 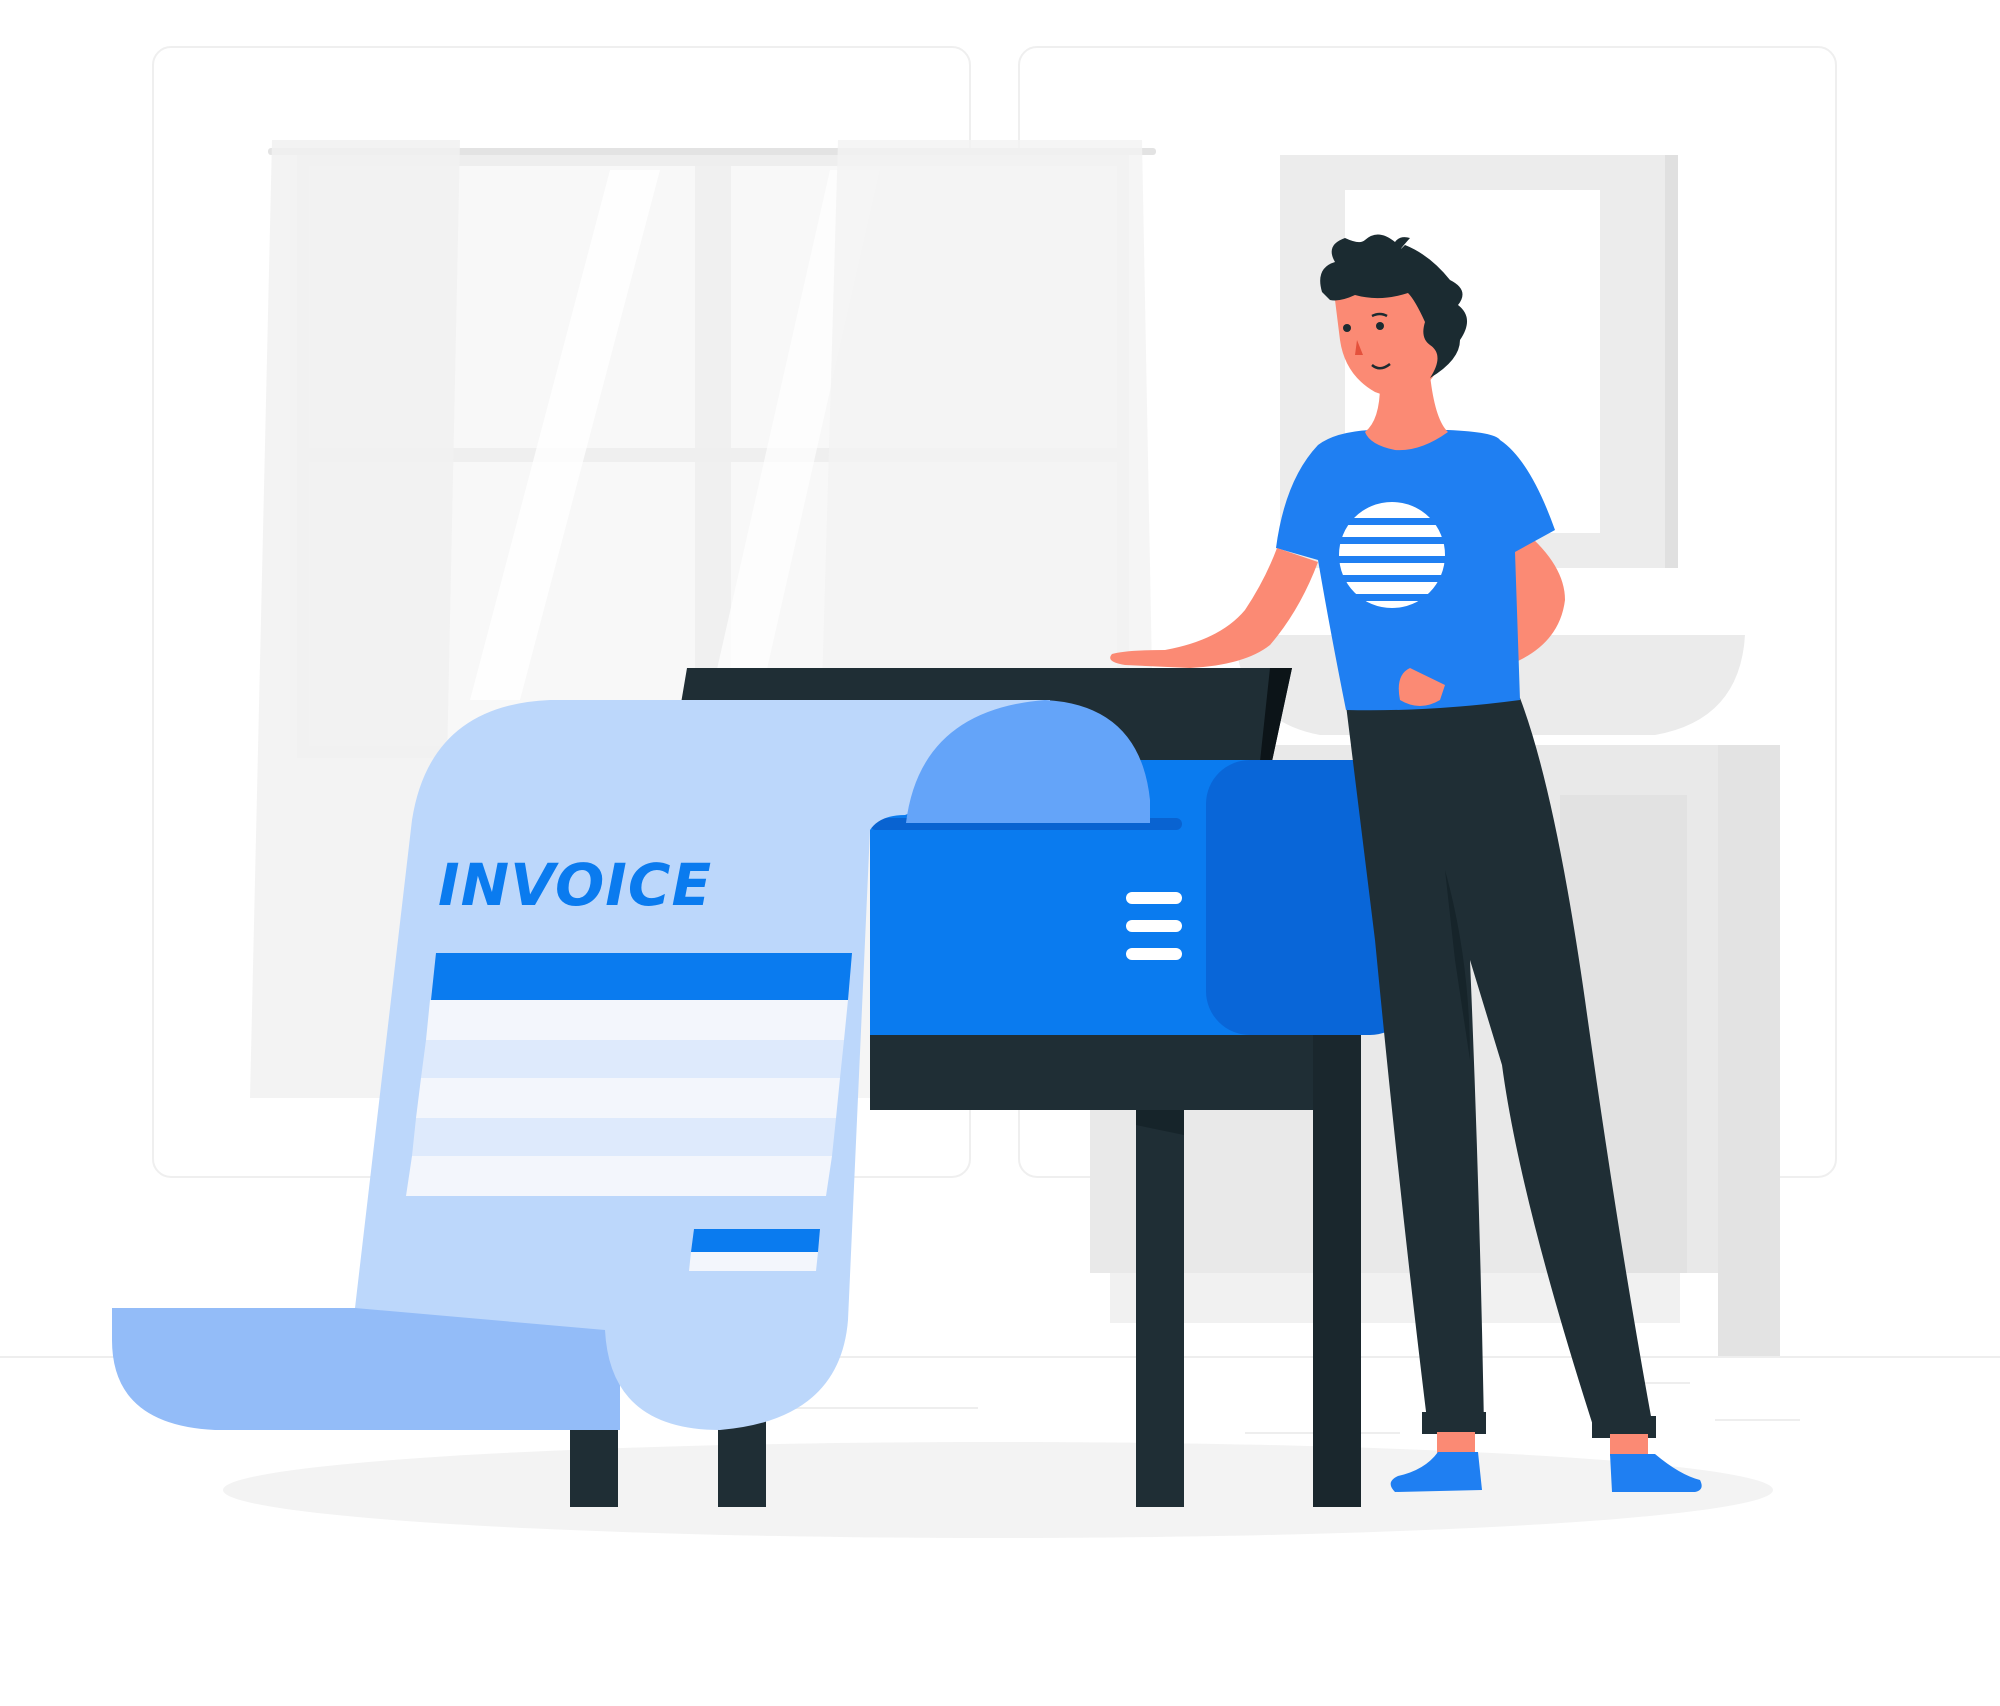 What do you see at coordinates (366, 1369) in the screenshot?
I see `invoice-paper-curl` at bounding box center [366, 1369].